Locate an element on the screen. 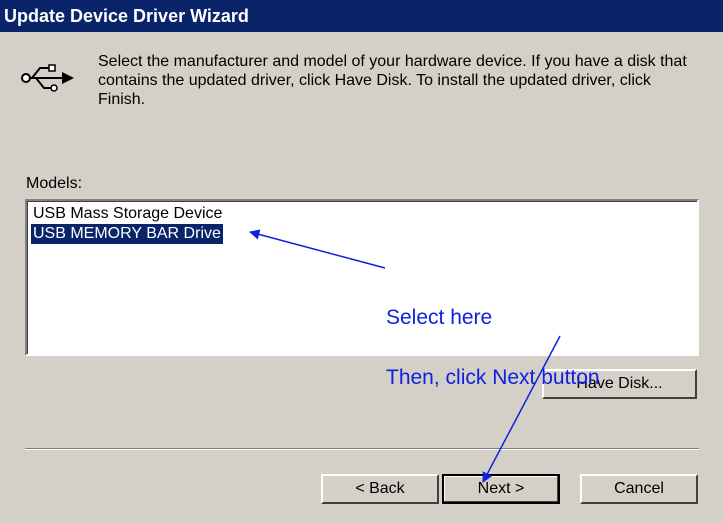  cancel-button: Cancel is located at coordinates (639, 489).